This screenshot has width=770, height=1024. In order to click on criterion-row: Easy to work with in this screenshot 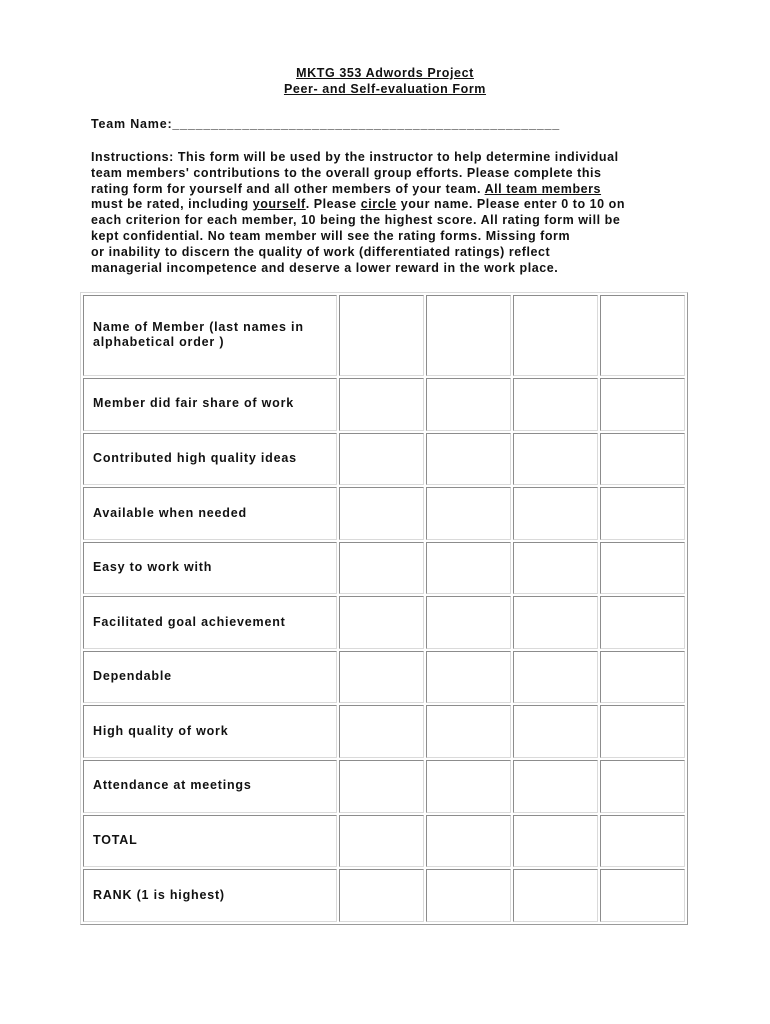, I will do `click(384, 568)`.